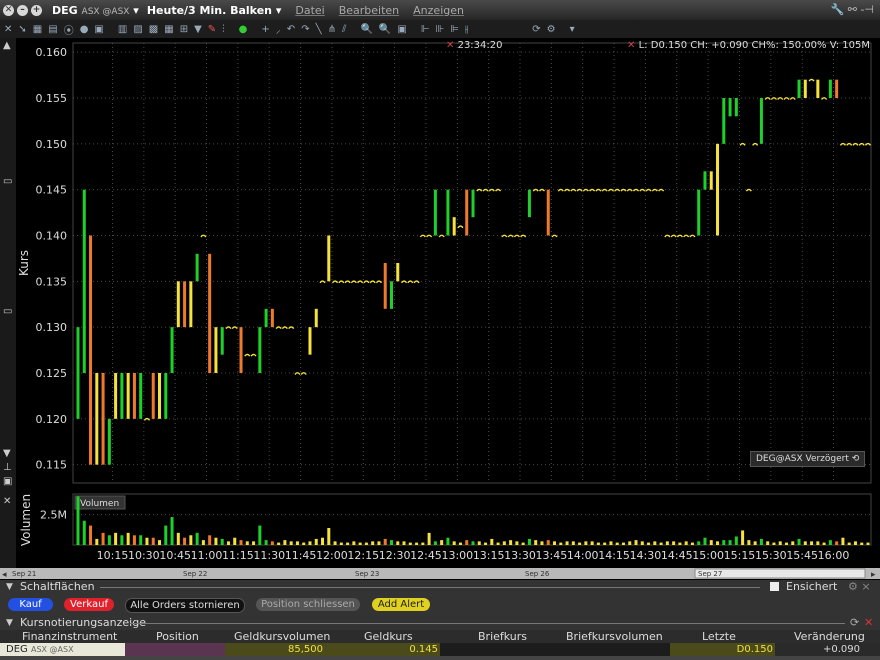  I want to click on x-tick-label: 14:30, so click(646, 555).